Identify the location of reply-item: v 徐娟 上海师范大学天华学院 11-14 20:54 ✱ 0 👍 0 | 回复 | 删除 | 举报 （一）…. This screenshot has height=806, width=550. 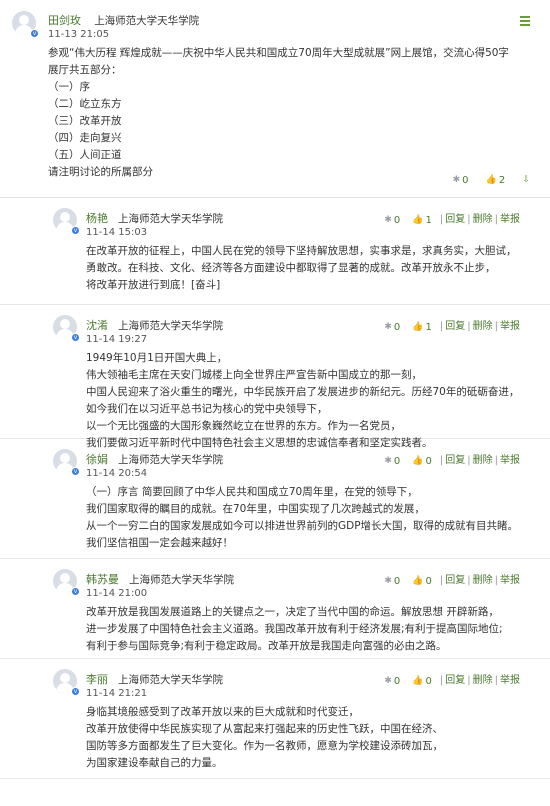
(275, 499).